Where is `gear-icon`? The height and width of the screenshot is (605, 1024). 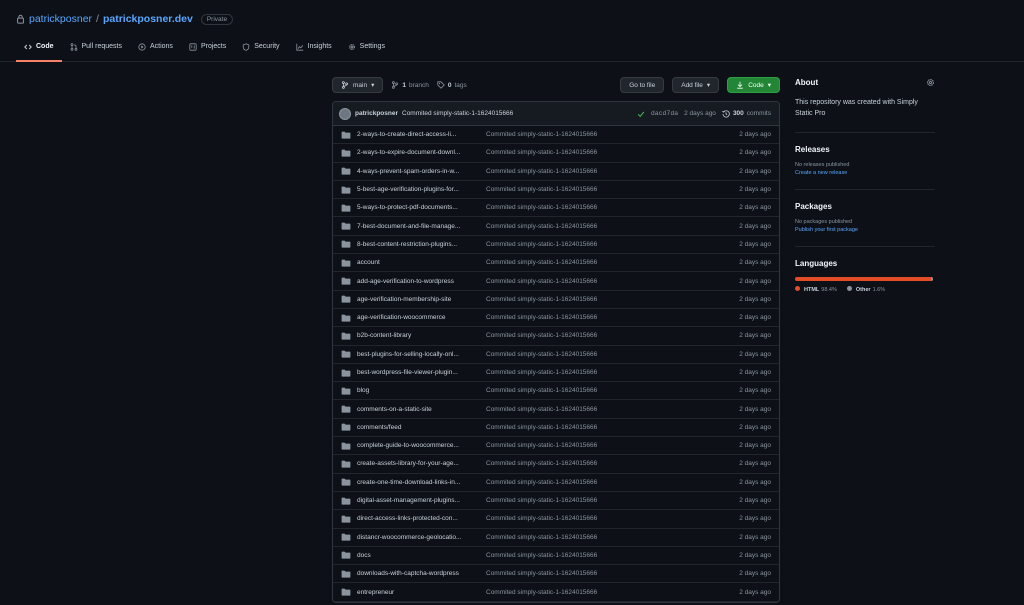 gear-icon is located at coordinates (930, 82).